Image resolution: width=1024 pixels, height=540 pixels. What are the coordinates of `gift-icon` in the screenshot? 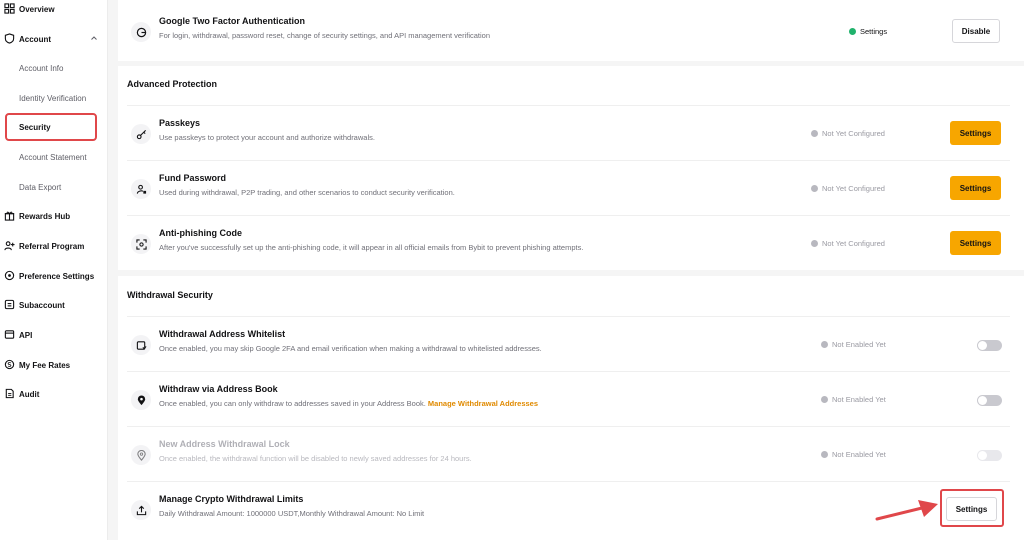 It's located at (9, 216).